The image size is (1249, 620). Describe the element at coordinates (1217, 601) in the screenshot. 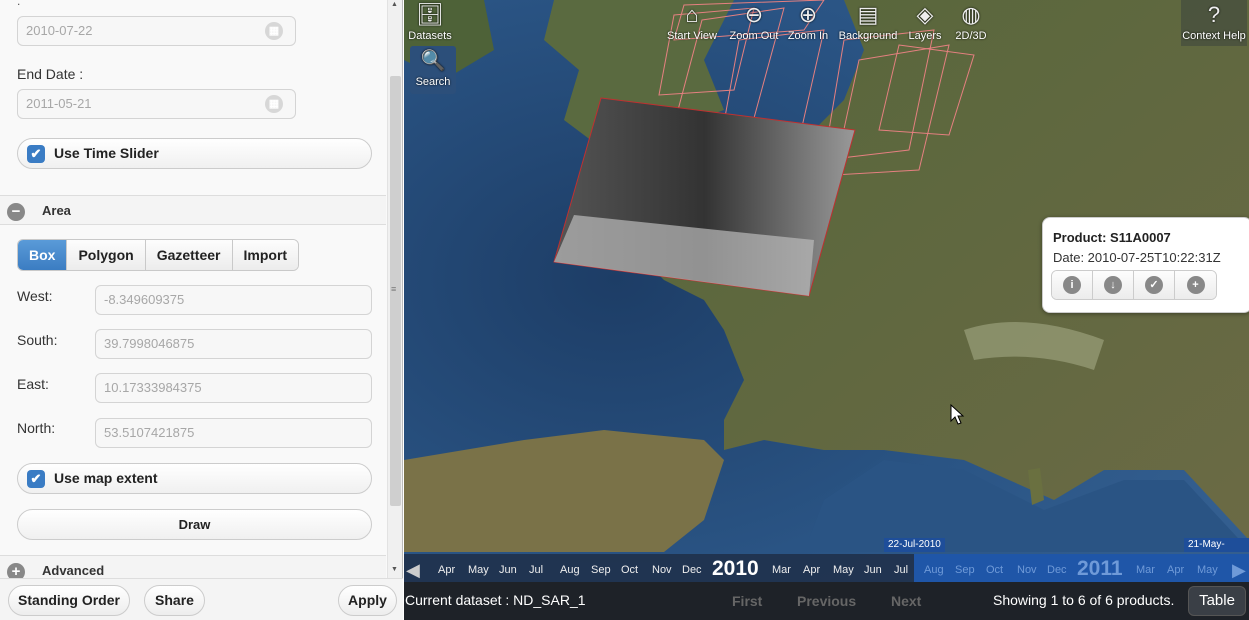

I see `table-button: Table` at that location.